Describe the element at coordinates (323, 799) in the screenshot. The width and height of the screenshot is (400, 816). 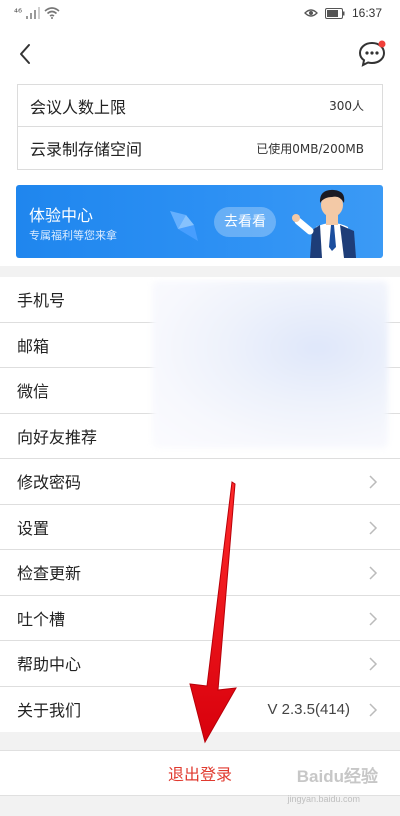
I see `baidu-watermark-url: jingyan.baidu.com` at that location.